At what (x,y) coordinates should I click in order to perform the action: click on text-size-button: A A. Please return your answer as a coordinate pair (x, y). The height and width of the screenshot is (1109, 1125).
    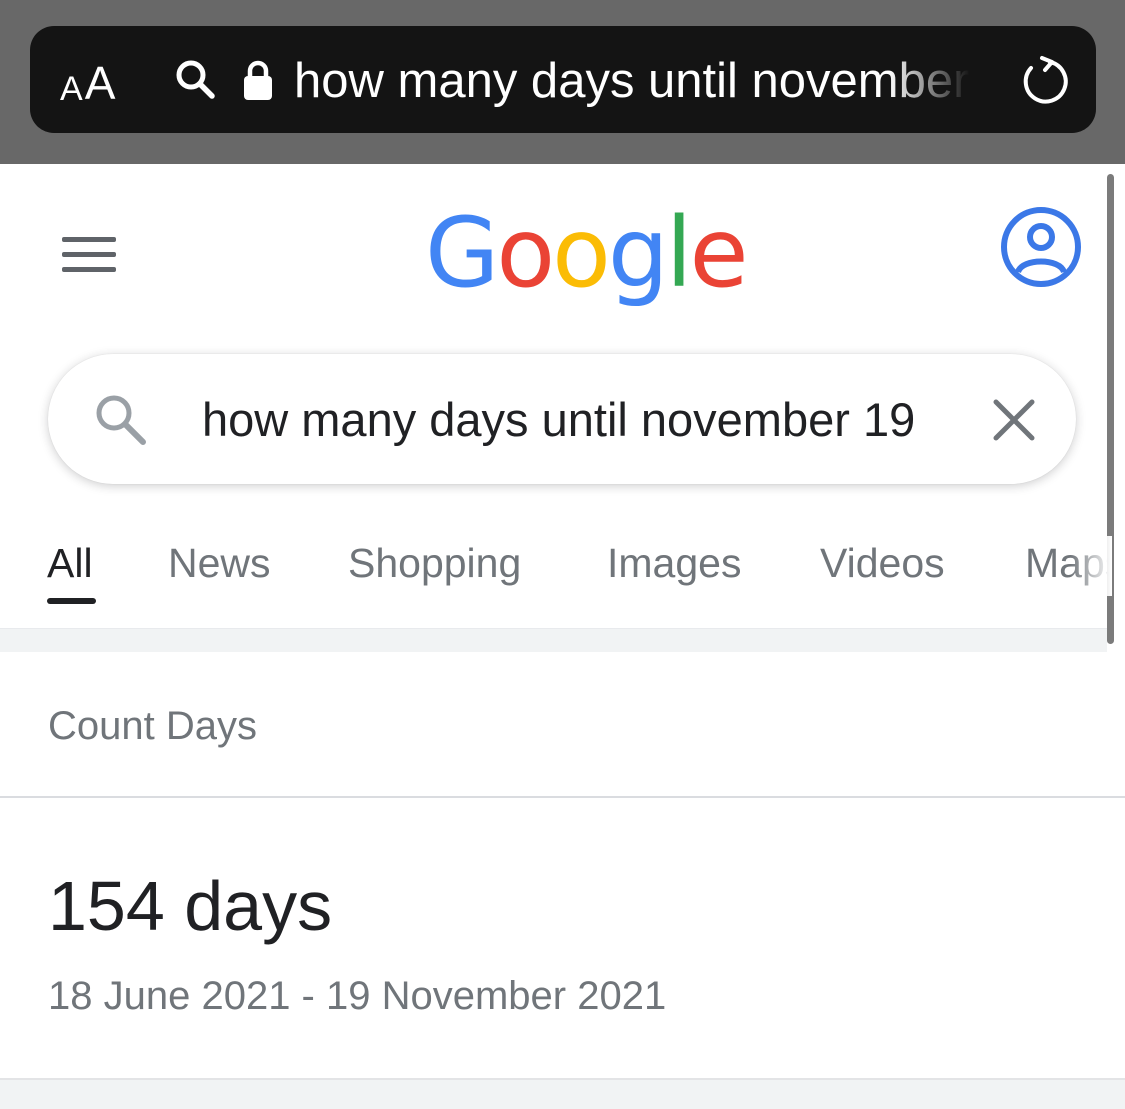
    Looking at the image, I should click on (87, 81).